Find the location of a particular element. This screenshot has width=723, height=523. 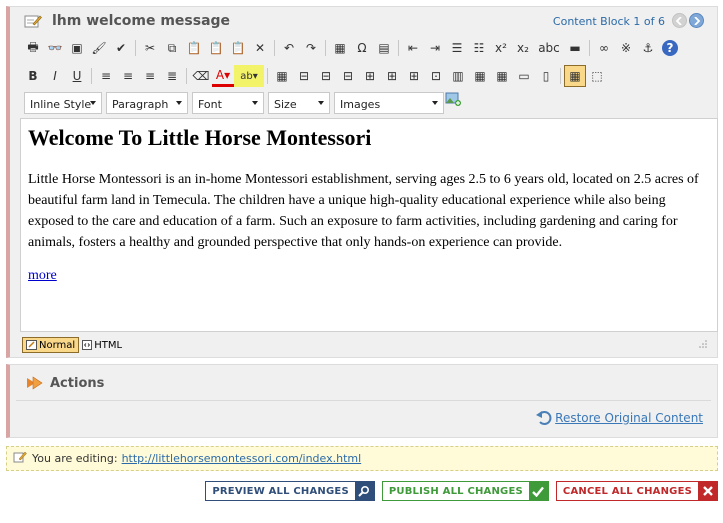

highlight-color-icon: ab▾ is located at coordinates (249, 76).